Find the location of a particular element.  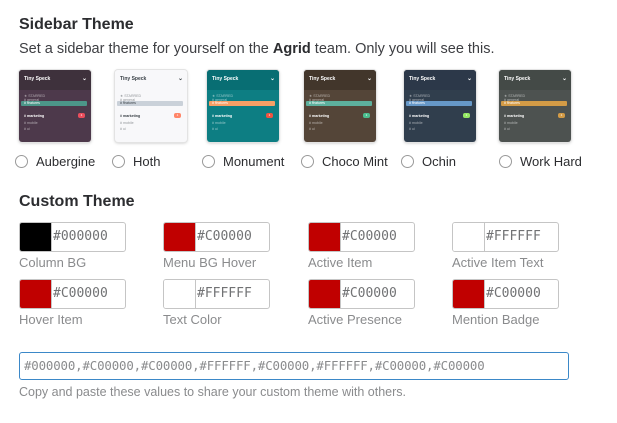

theme-radio-row: Aubergine is located at coordinates (55, 161).